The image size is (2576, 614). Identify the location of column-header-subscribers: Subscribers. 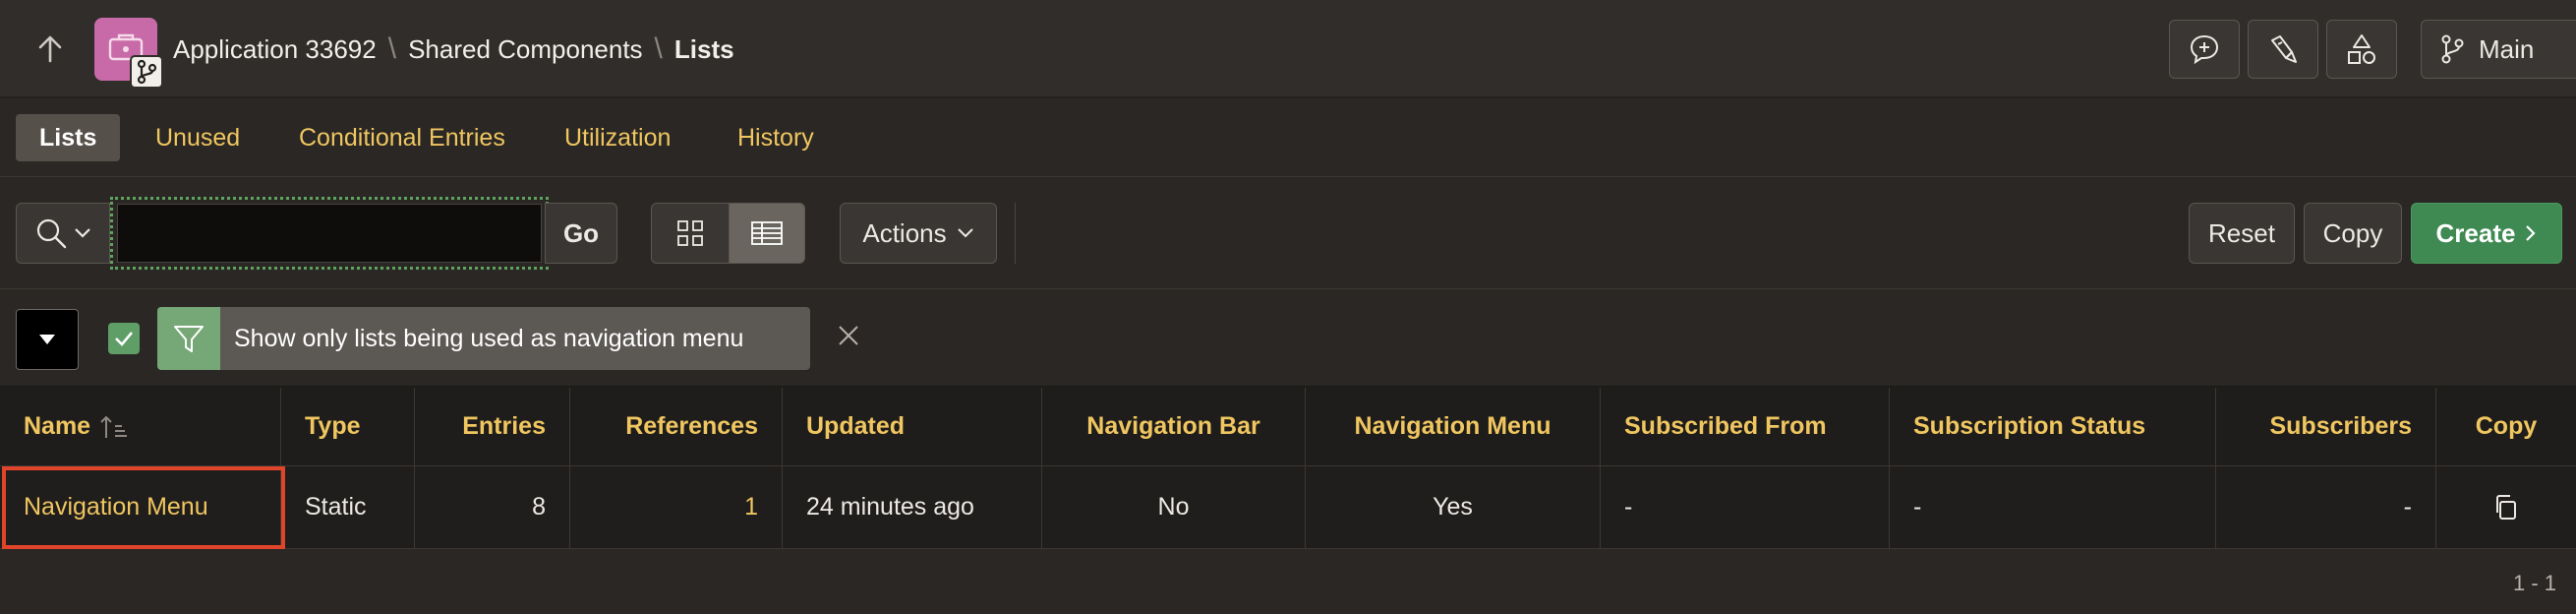
(2326, 426).